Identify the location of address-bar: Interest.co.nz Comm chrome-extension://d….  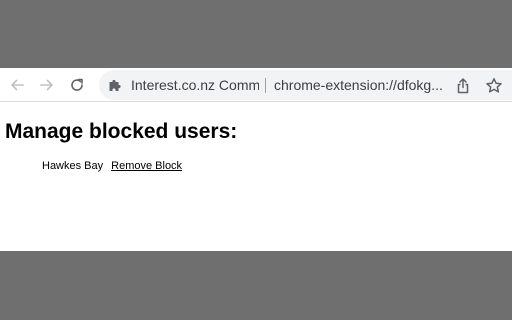
(305, 85).